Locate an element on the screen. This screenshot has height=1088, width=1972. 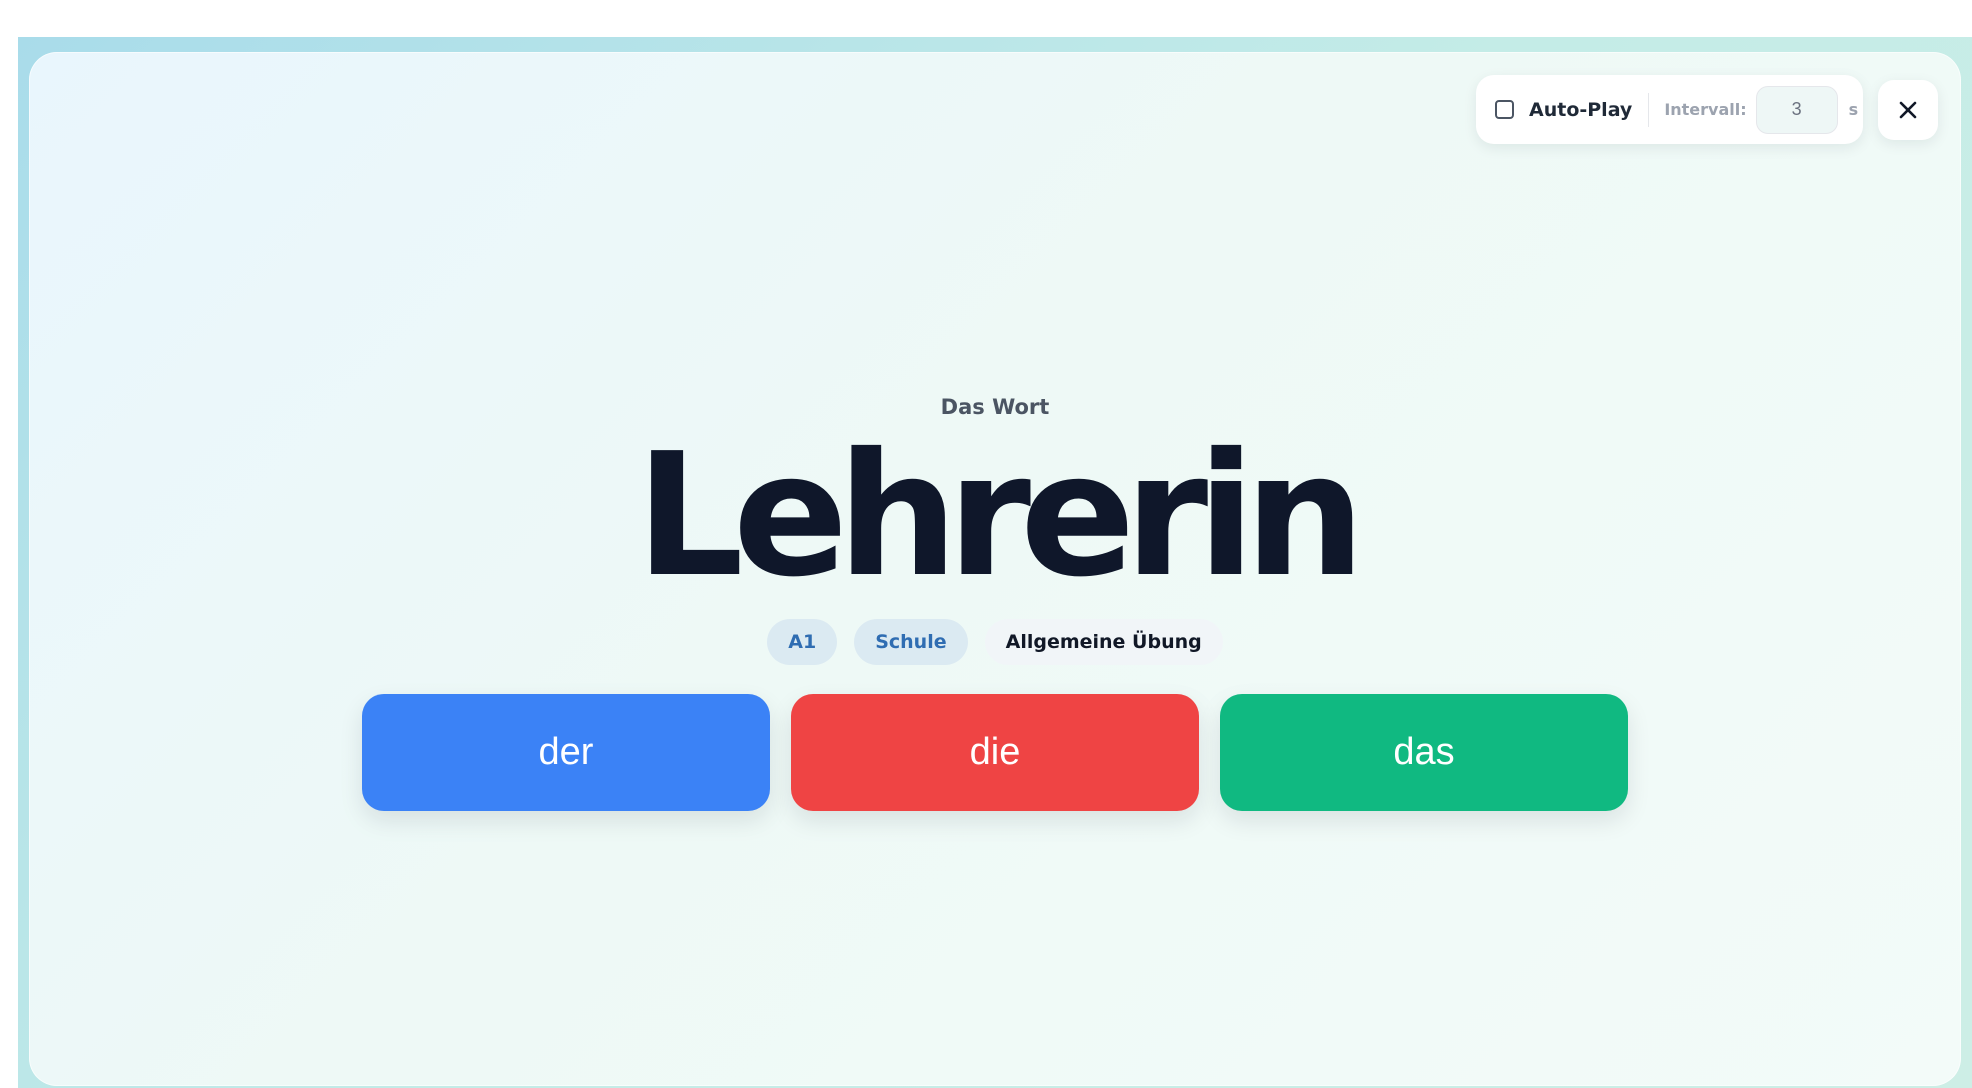
level-badge: A1 is located at coordinates (802, 642).